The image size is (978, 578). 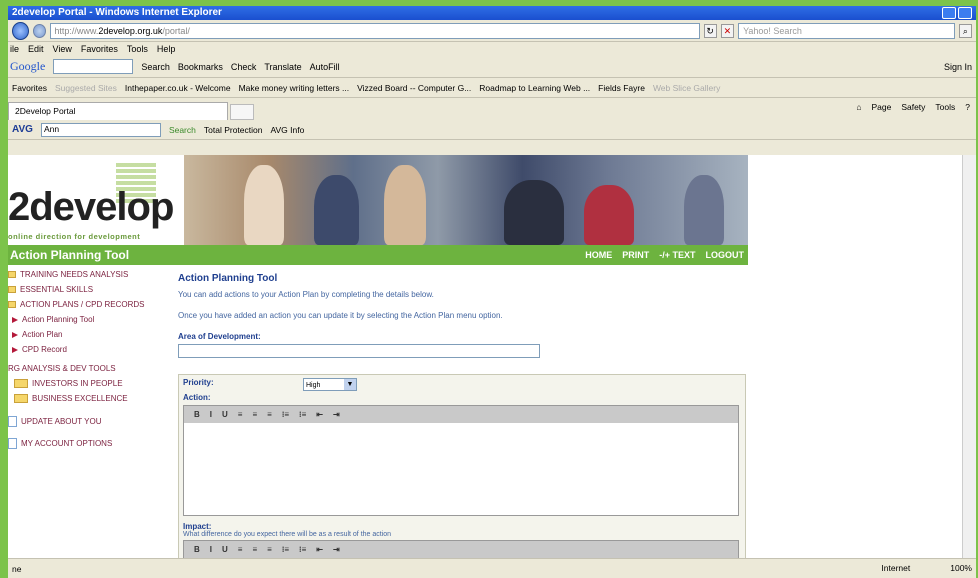 What do you see at coordinates (466, 200) in the screenshot?
I see `banner-photo` at bounding box center [466, 200].